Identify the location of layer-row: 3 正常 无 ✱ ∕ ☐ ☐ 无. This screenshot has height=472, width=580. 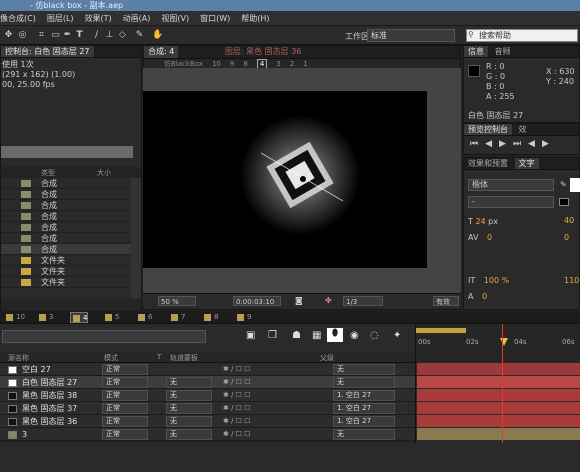
(207, 434).